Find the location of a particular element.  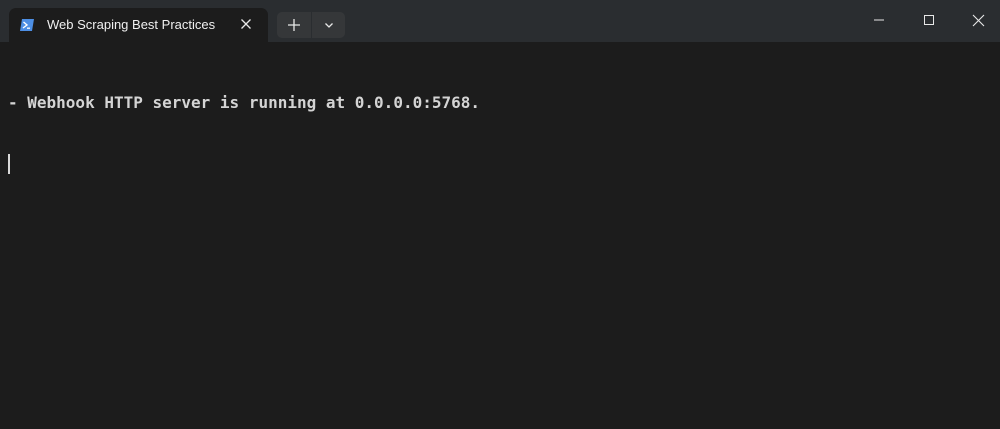

new-tab-controls is located at coordinates (311, 25).